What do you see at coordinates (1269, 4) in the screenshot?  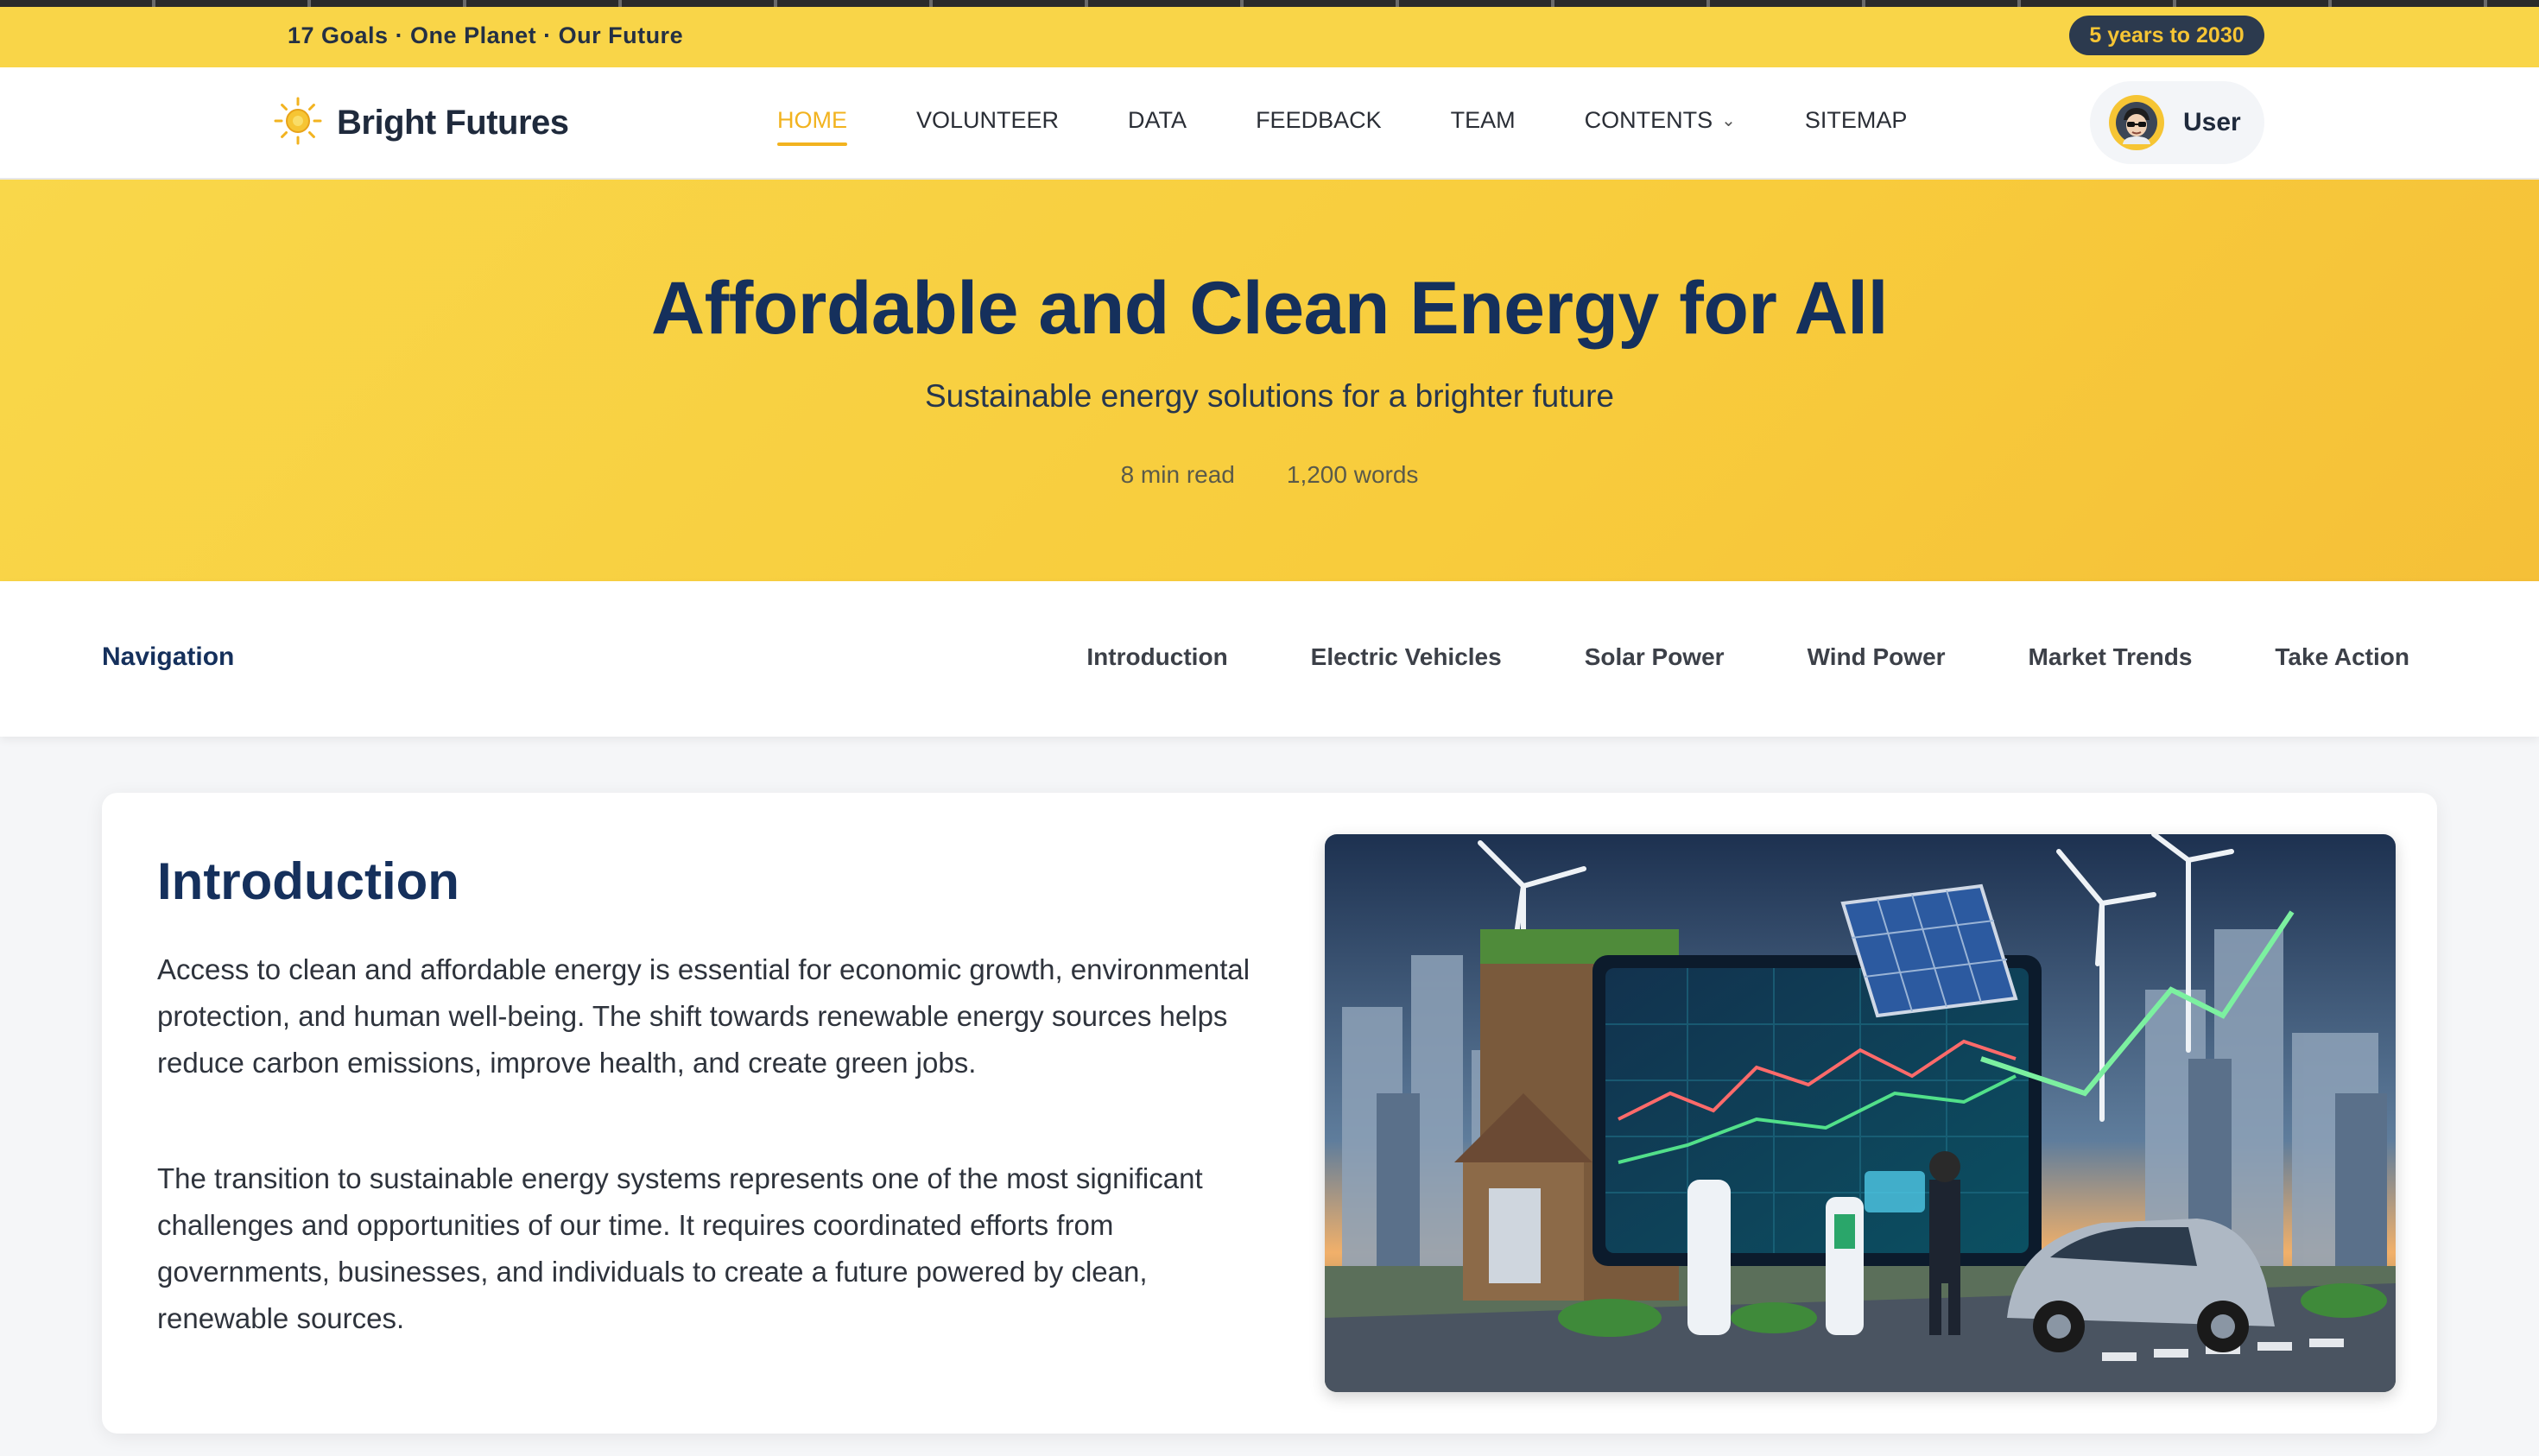 I see `top-edge-bar` at bounding box center [1269, 4].